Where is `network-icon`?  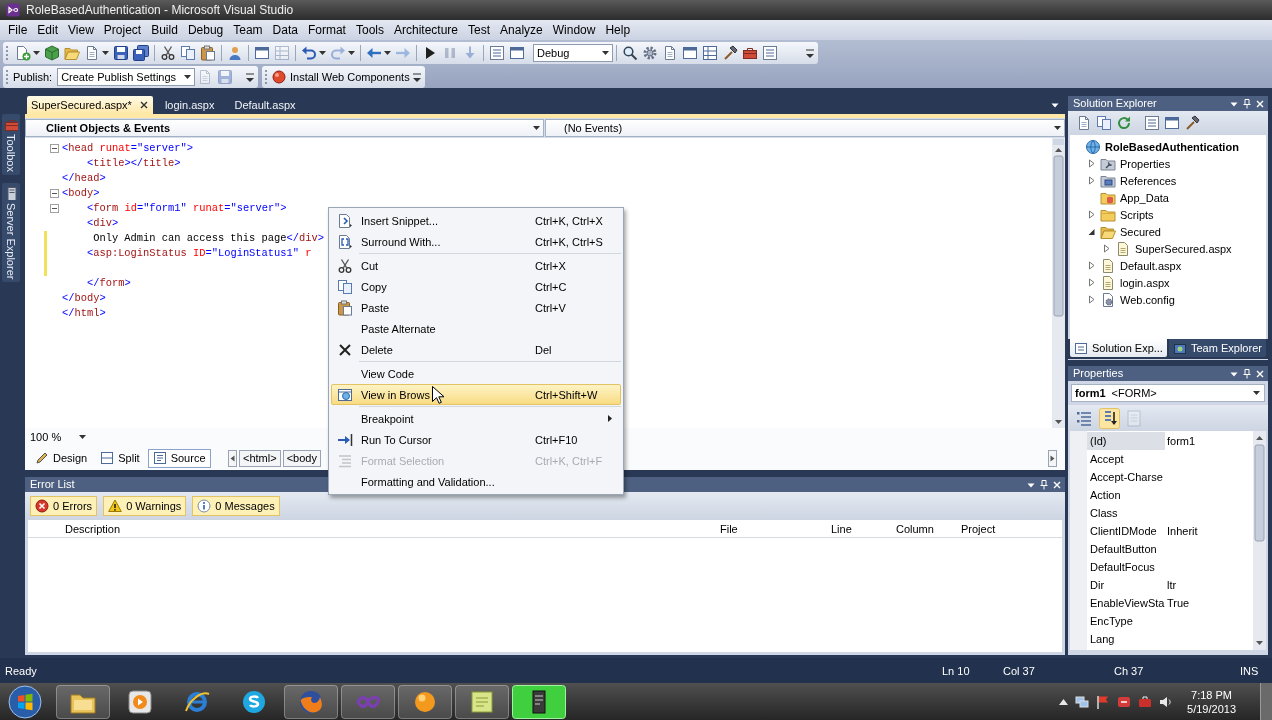 network-icon is located at coordinates (1082, 701).